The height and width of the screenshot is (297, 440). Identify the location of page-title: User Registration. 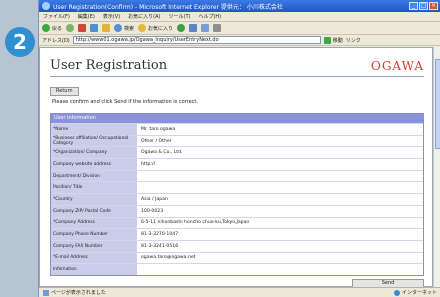
(109, 65).